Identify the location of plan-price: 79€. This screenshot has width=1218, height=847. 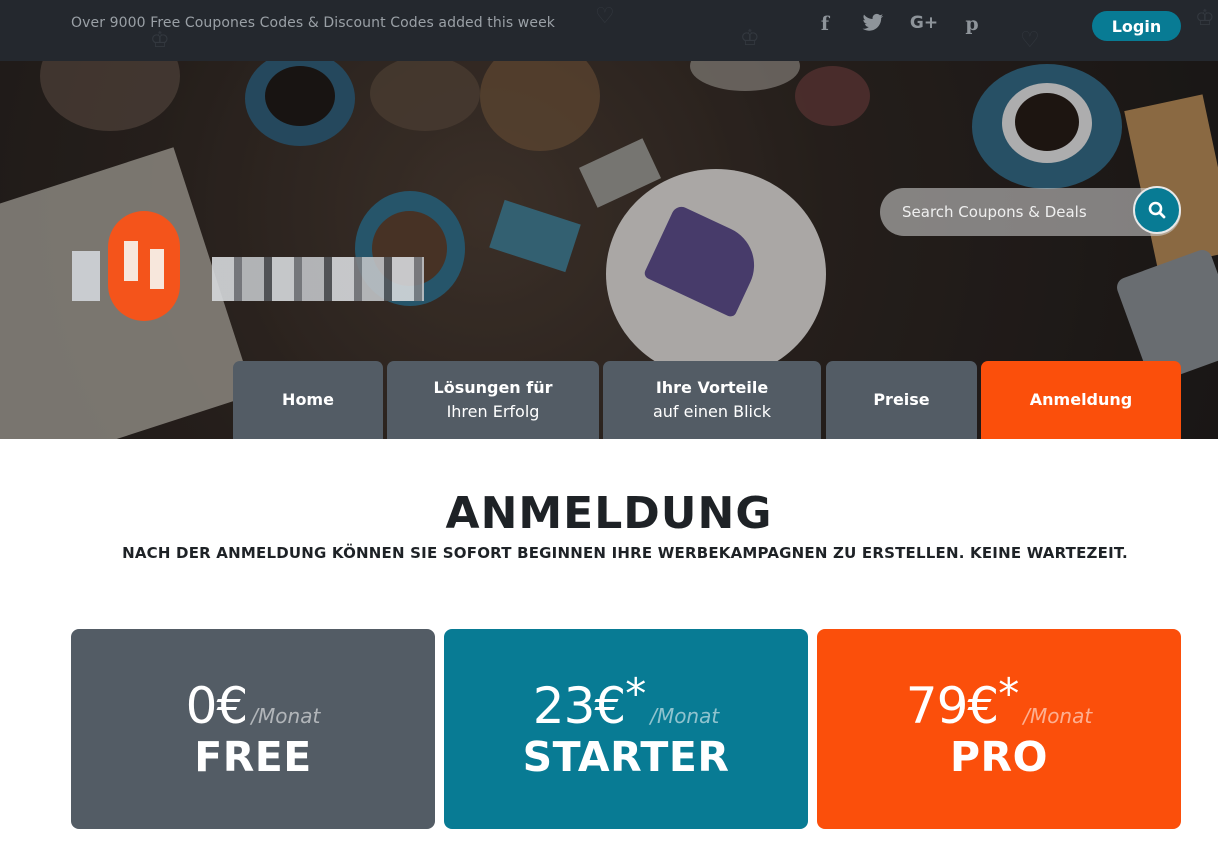
(952, 706).